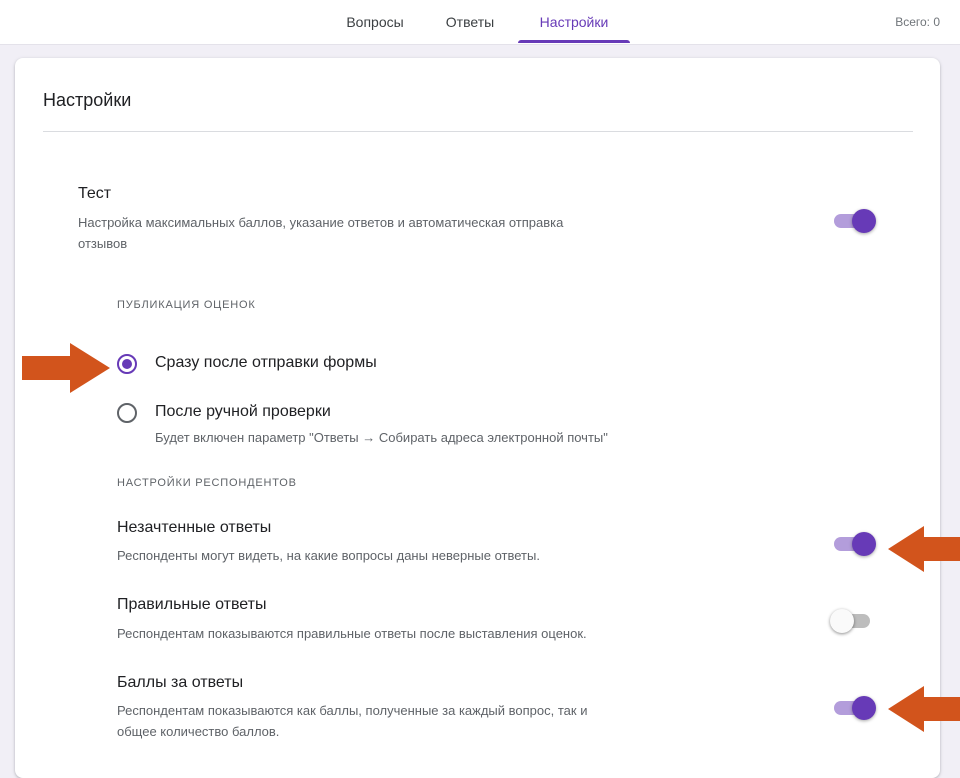 The image size is (960, 778). Describe the element at coordinates (127, 413) in the screenshot. I see `radio-button` at that location.